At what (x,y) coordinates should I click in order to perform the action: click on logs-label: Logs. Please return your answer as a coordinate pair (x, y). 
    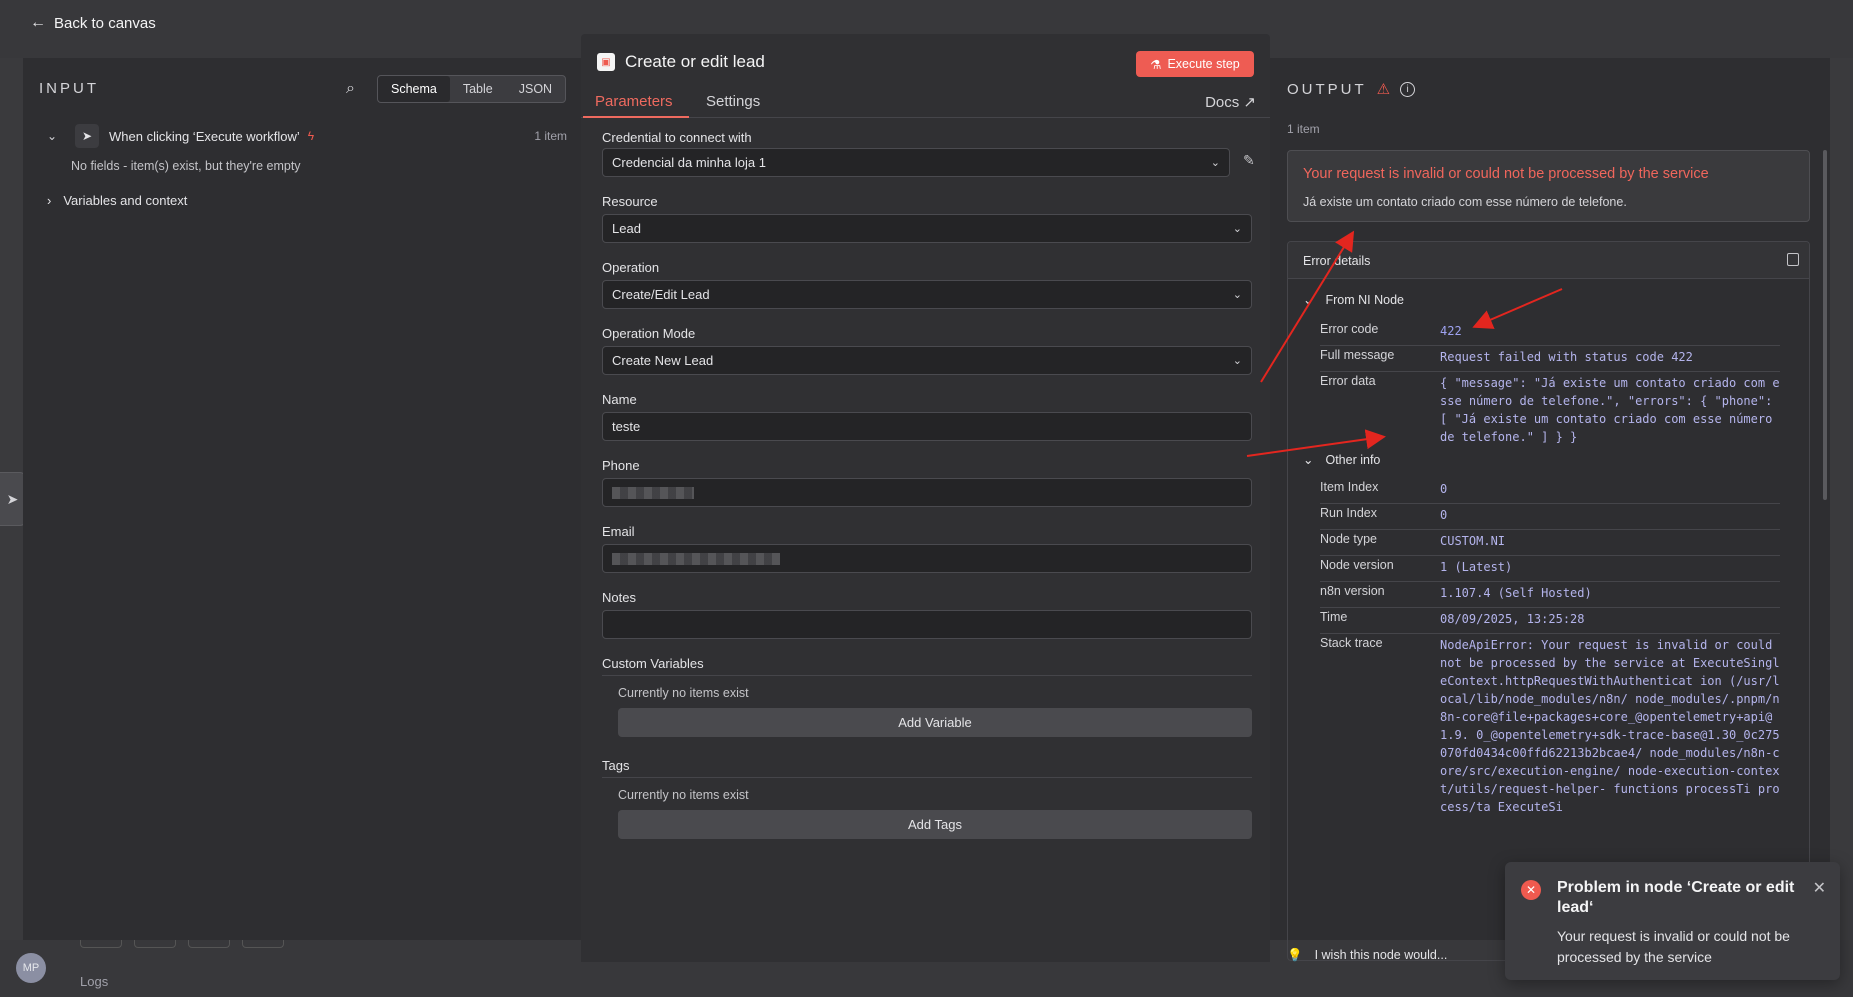
    Looking at the image, I should click on (94, 981).